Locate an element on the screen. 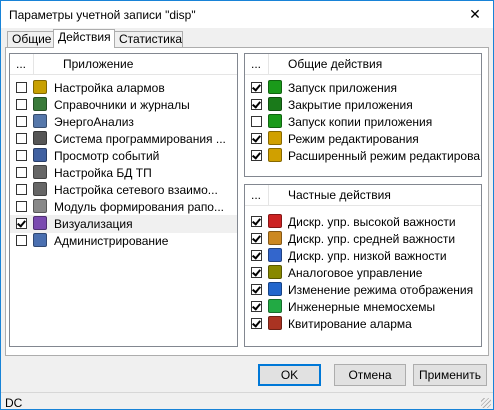 This screenshot has width=494, height=410. private-list-item: Изменение режима отображения is located at coordinates (363, 290).